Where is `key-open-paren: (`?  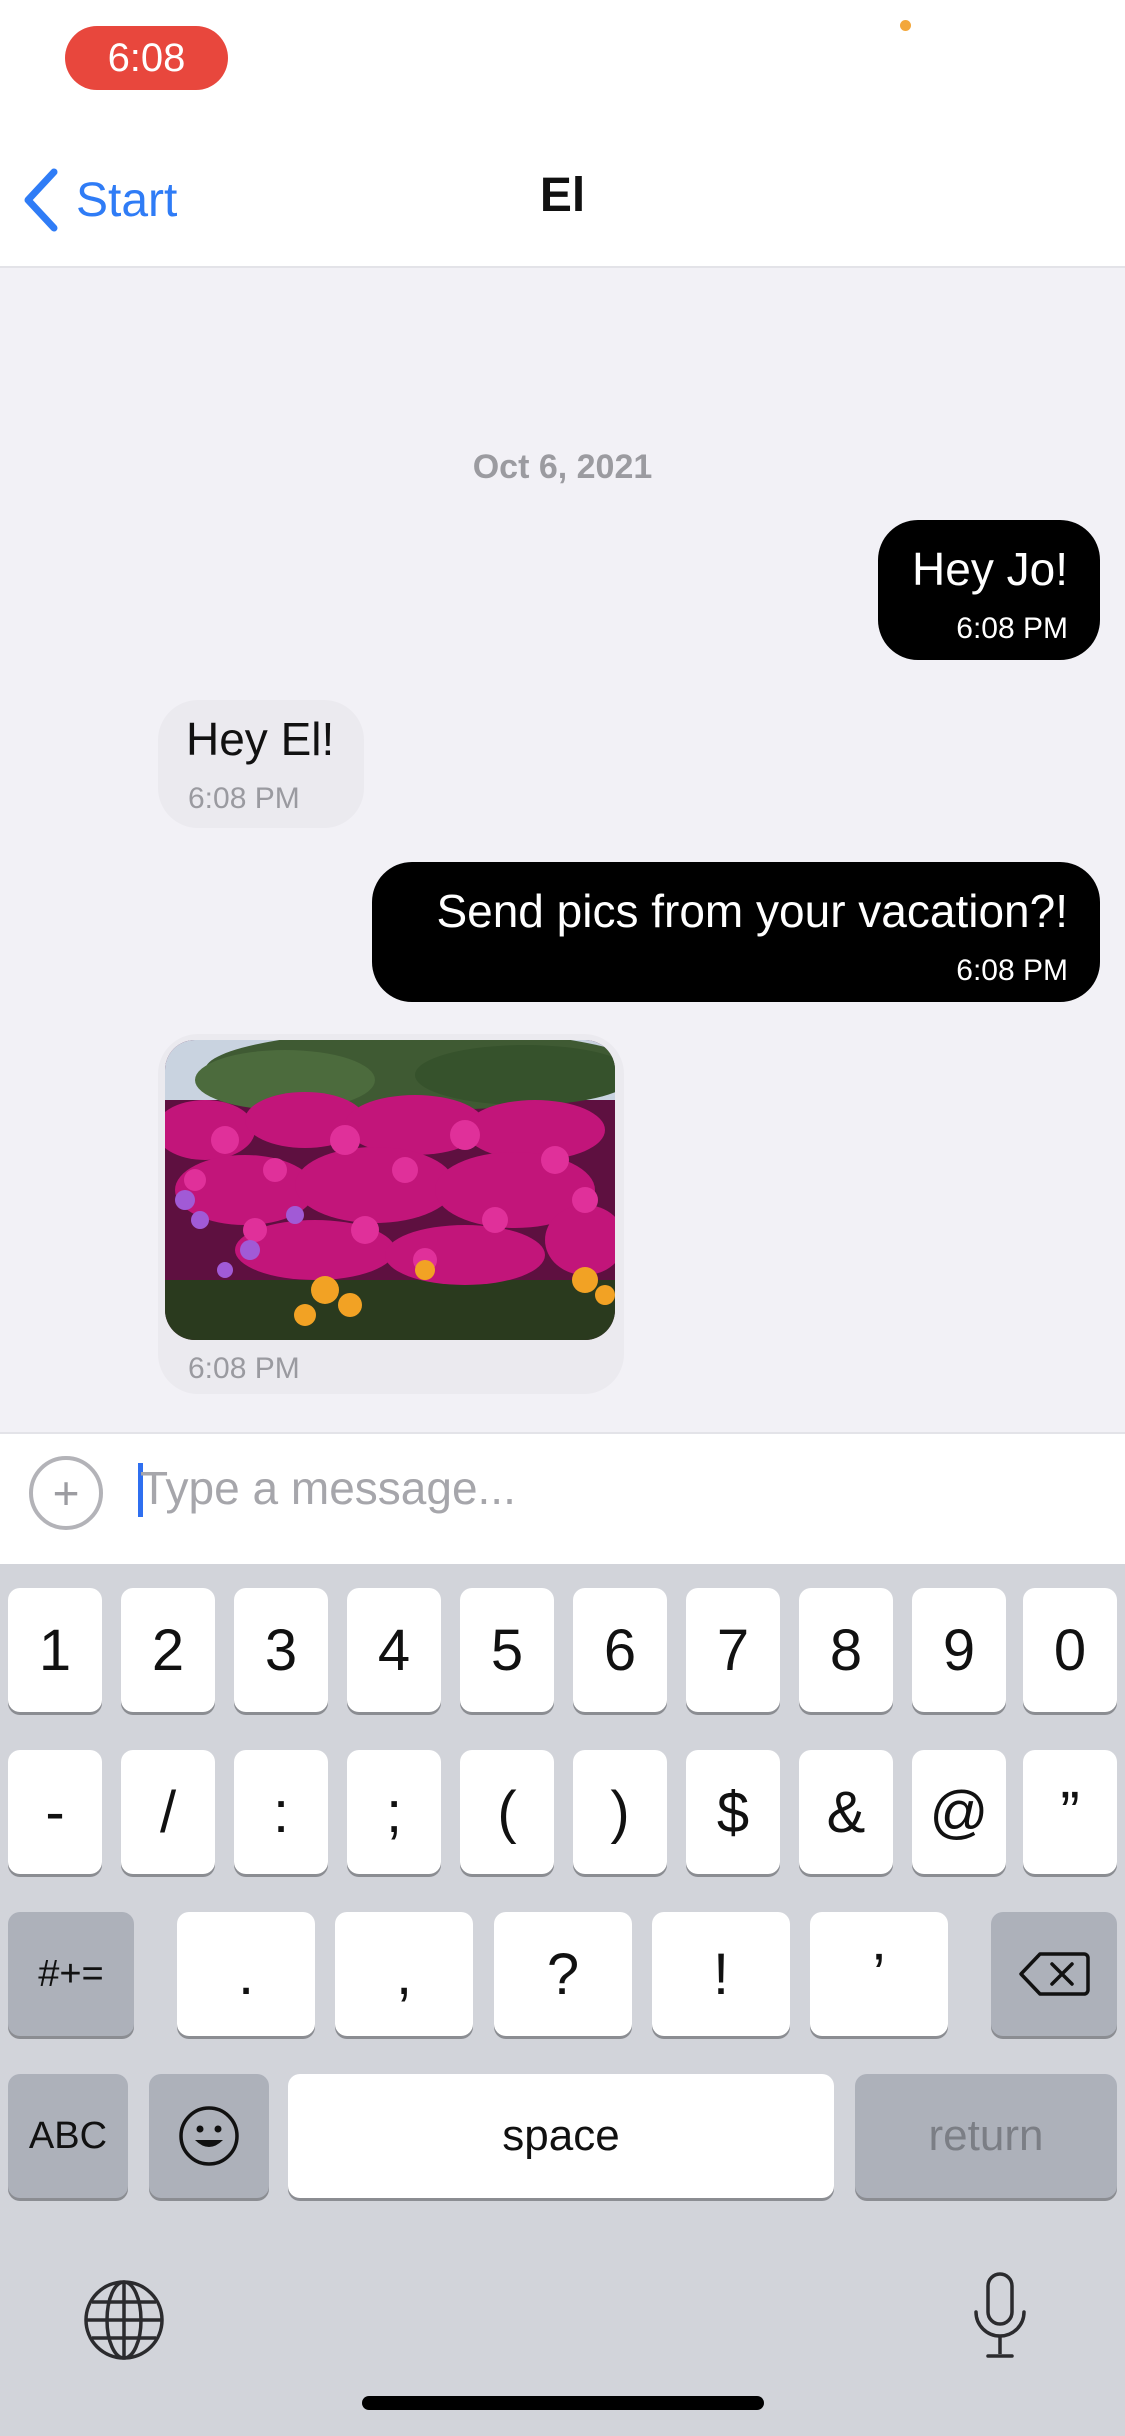
key-open-paren: ( is located at coordinates (507, 1812).